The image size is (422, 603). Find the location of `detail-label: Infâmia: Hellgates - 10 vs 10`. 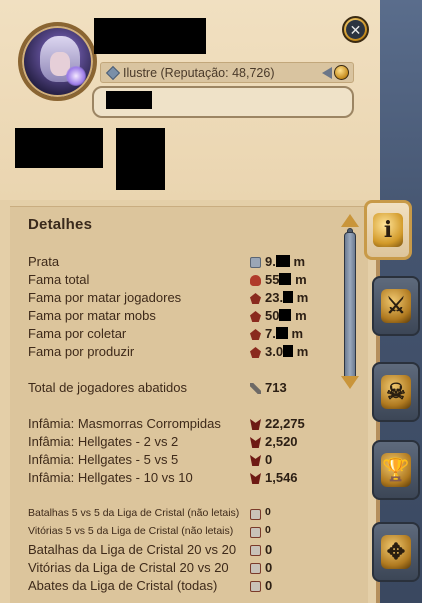

detail-label: Infâmia: Hellgates - 10 vs 10 is located at coordinates (110, 477).